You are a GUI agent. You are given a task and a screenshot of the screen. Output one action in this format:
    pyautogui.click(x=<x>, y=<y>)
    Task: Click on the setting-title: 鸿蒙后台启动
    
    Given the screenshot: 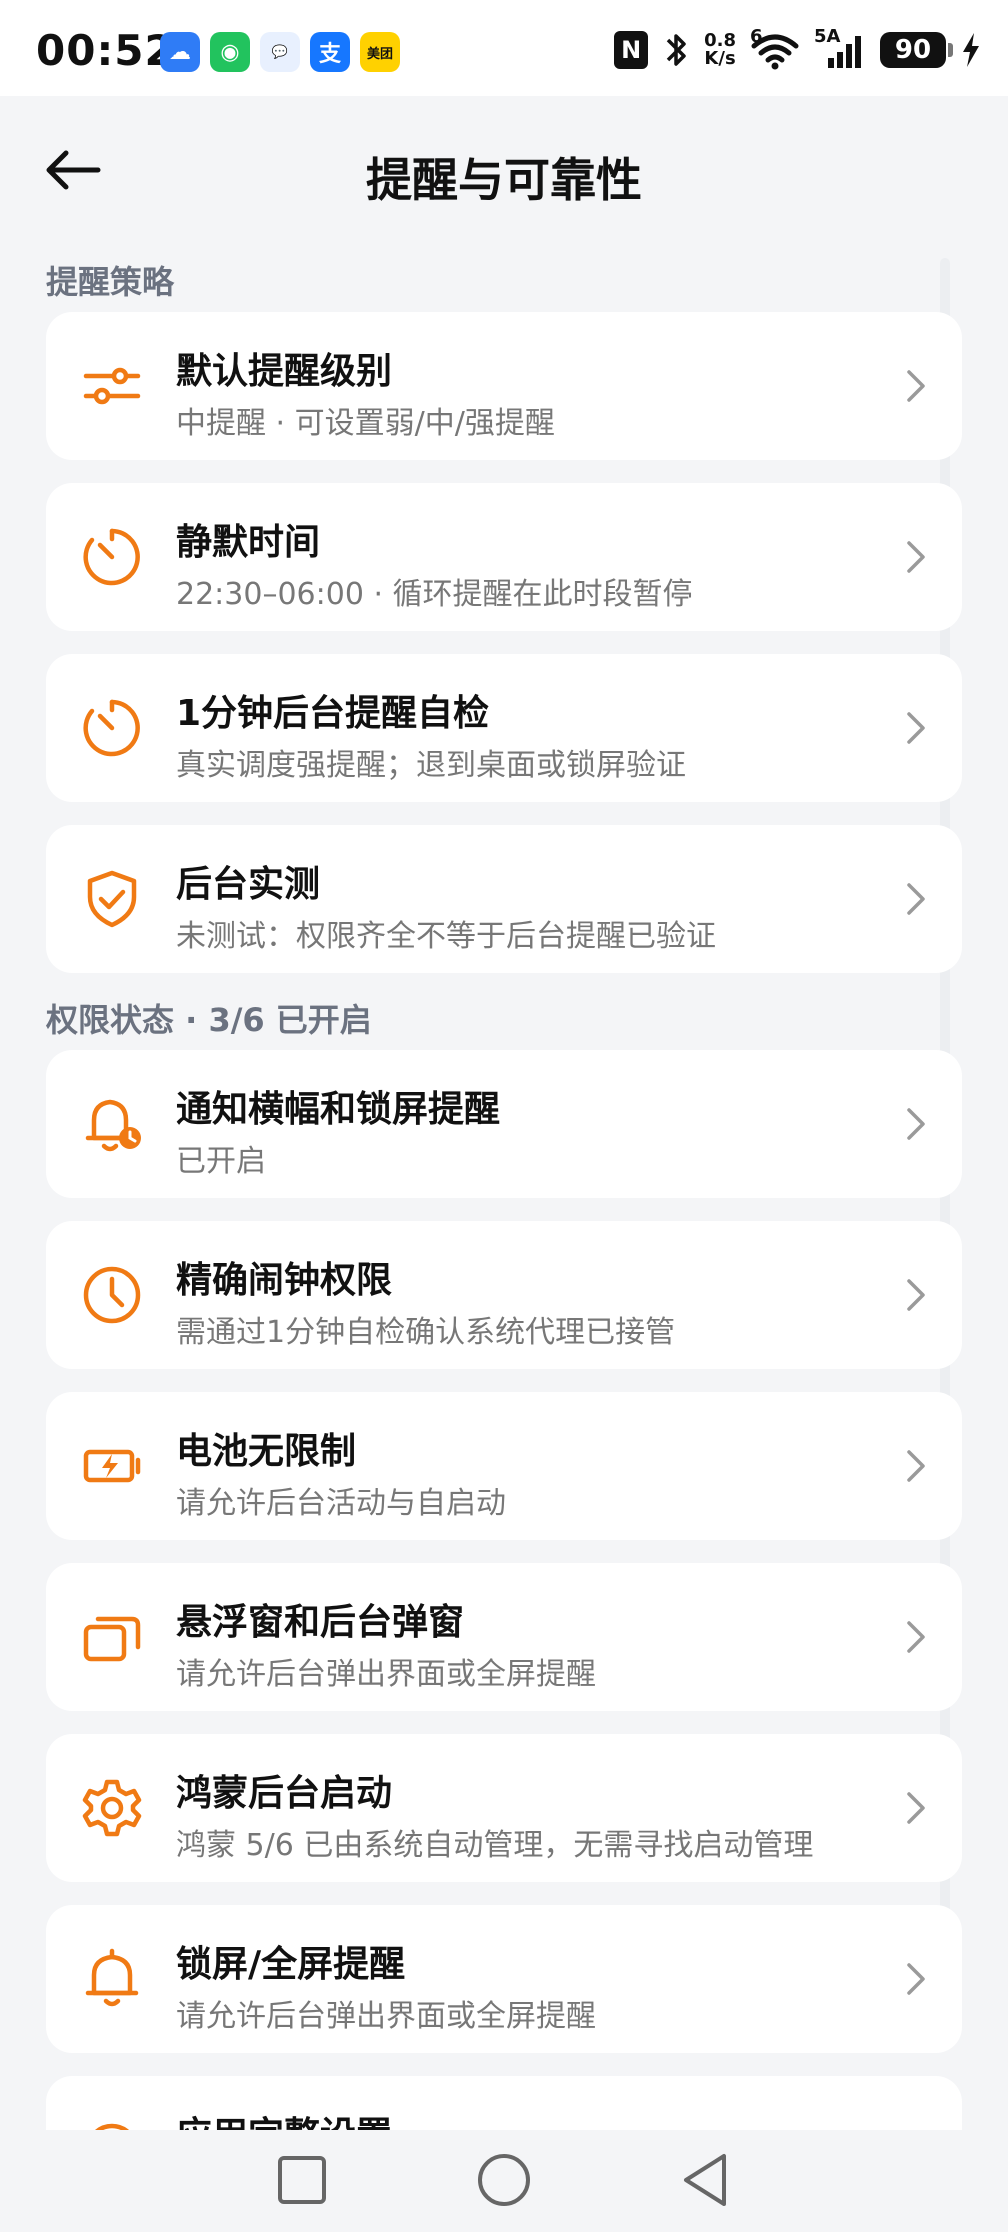 What is the action you would take?
    pyautogui.click(x=284, y=1793)
    